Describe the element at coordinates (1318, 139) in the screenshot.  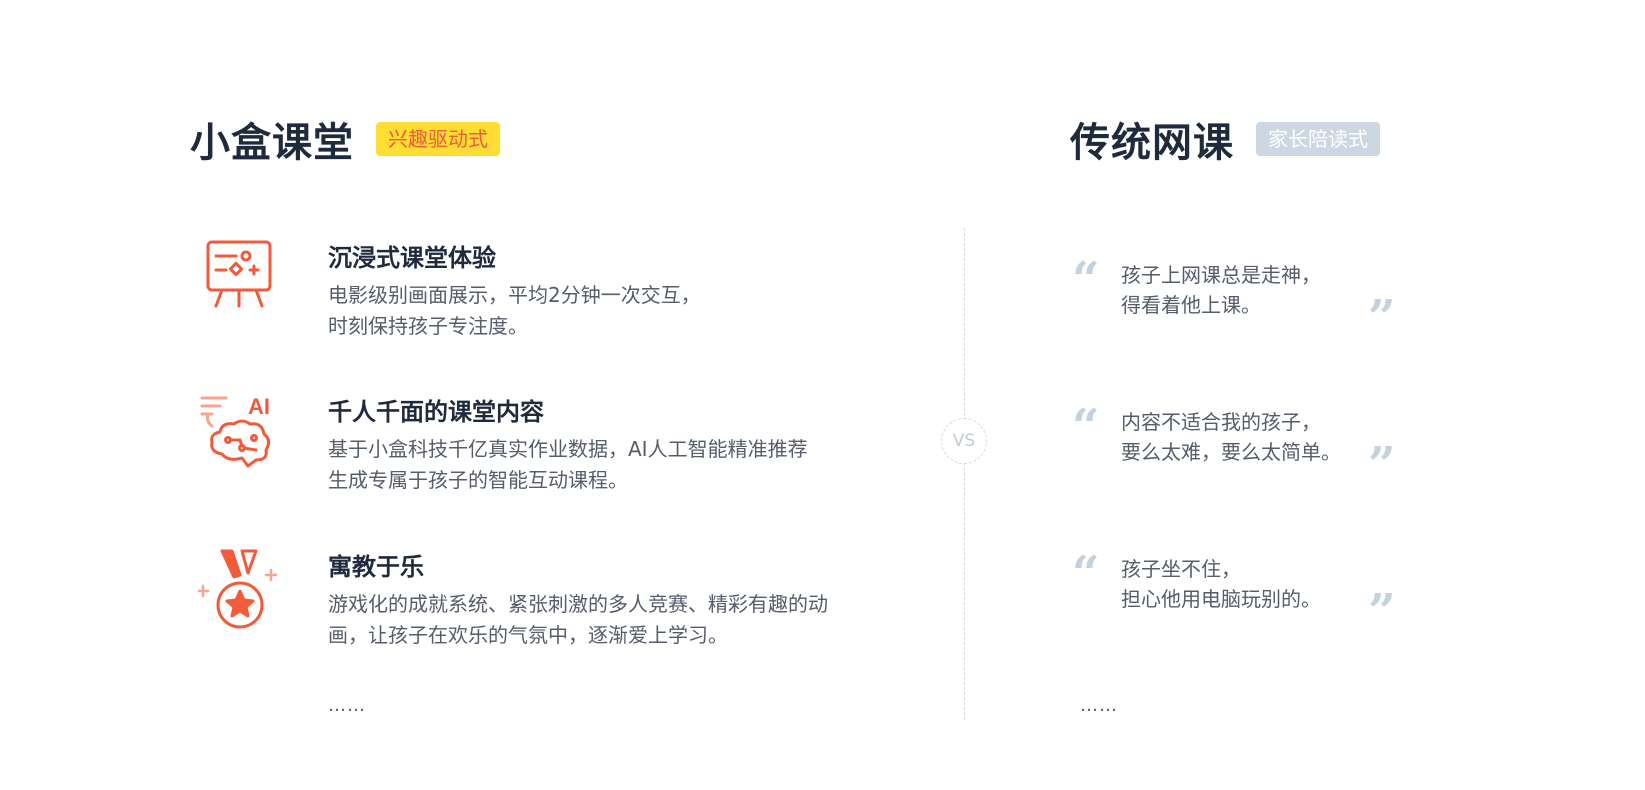
I see `right-tag: 家长陪读式` at that location.